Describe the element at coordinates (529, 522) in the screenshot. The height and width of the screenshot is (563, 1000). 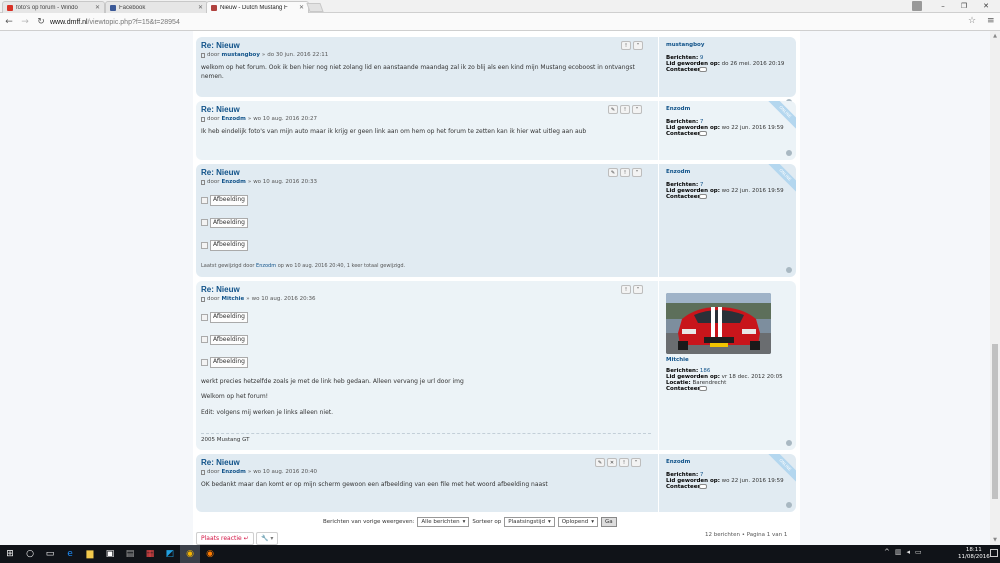
I see `sort-select: Plaatsingstijd ▾` at that location.